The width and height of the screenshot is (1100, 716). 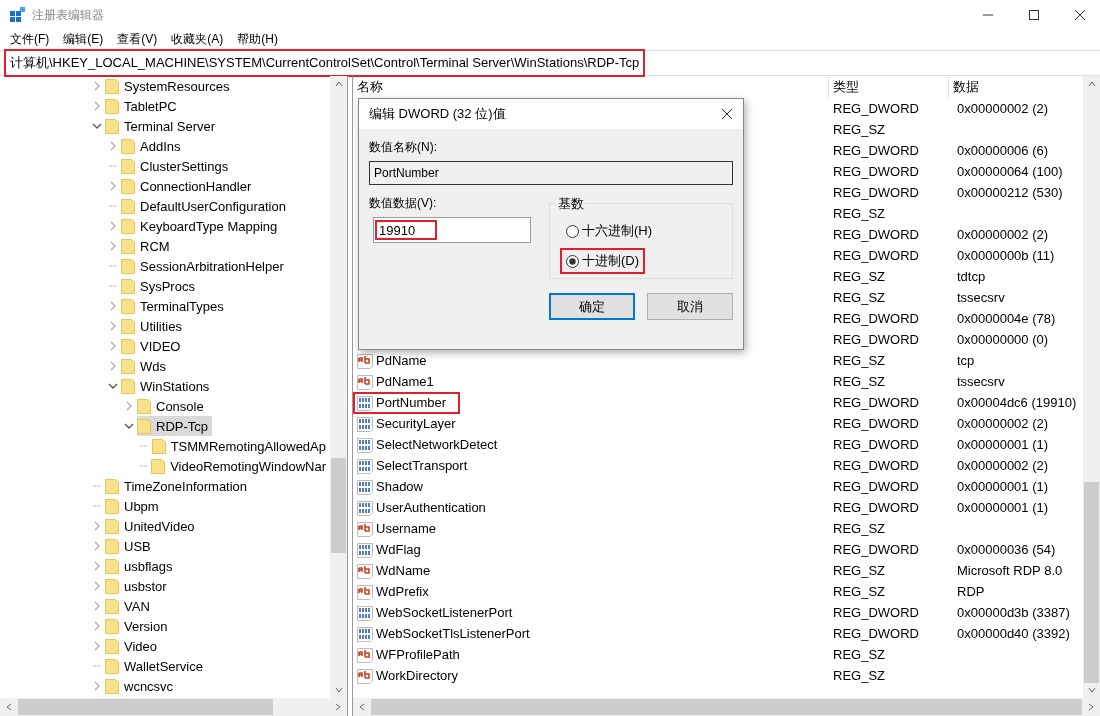 I want to click on tree-item: DefaultUserConfiguration, so click(x=205, y=206).